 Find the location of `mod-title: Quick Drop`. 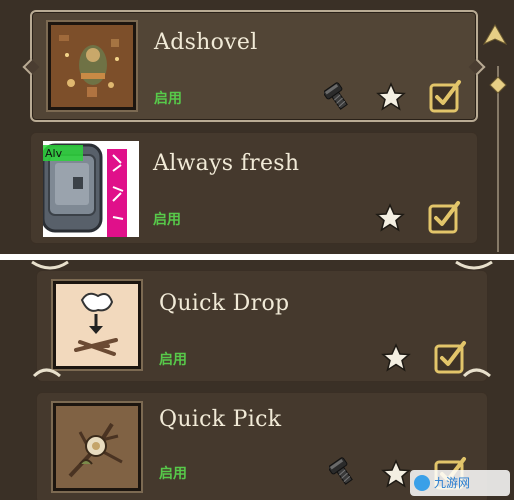

mod-title: Quick Drop is located at coordinates (224, 303).